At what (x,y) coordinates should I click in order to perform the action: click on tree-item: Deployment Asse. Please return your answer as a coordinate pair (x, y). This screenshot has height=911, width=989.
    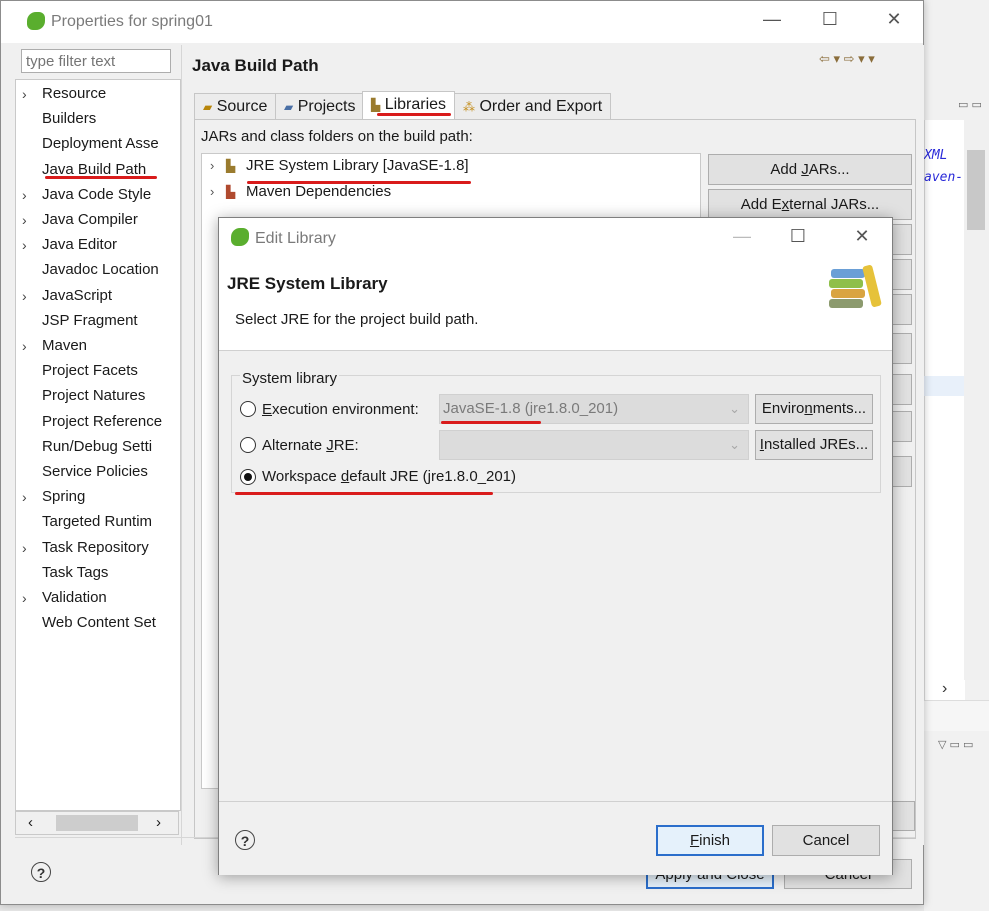
    Looking at the image, I should click on (91, 144).